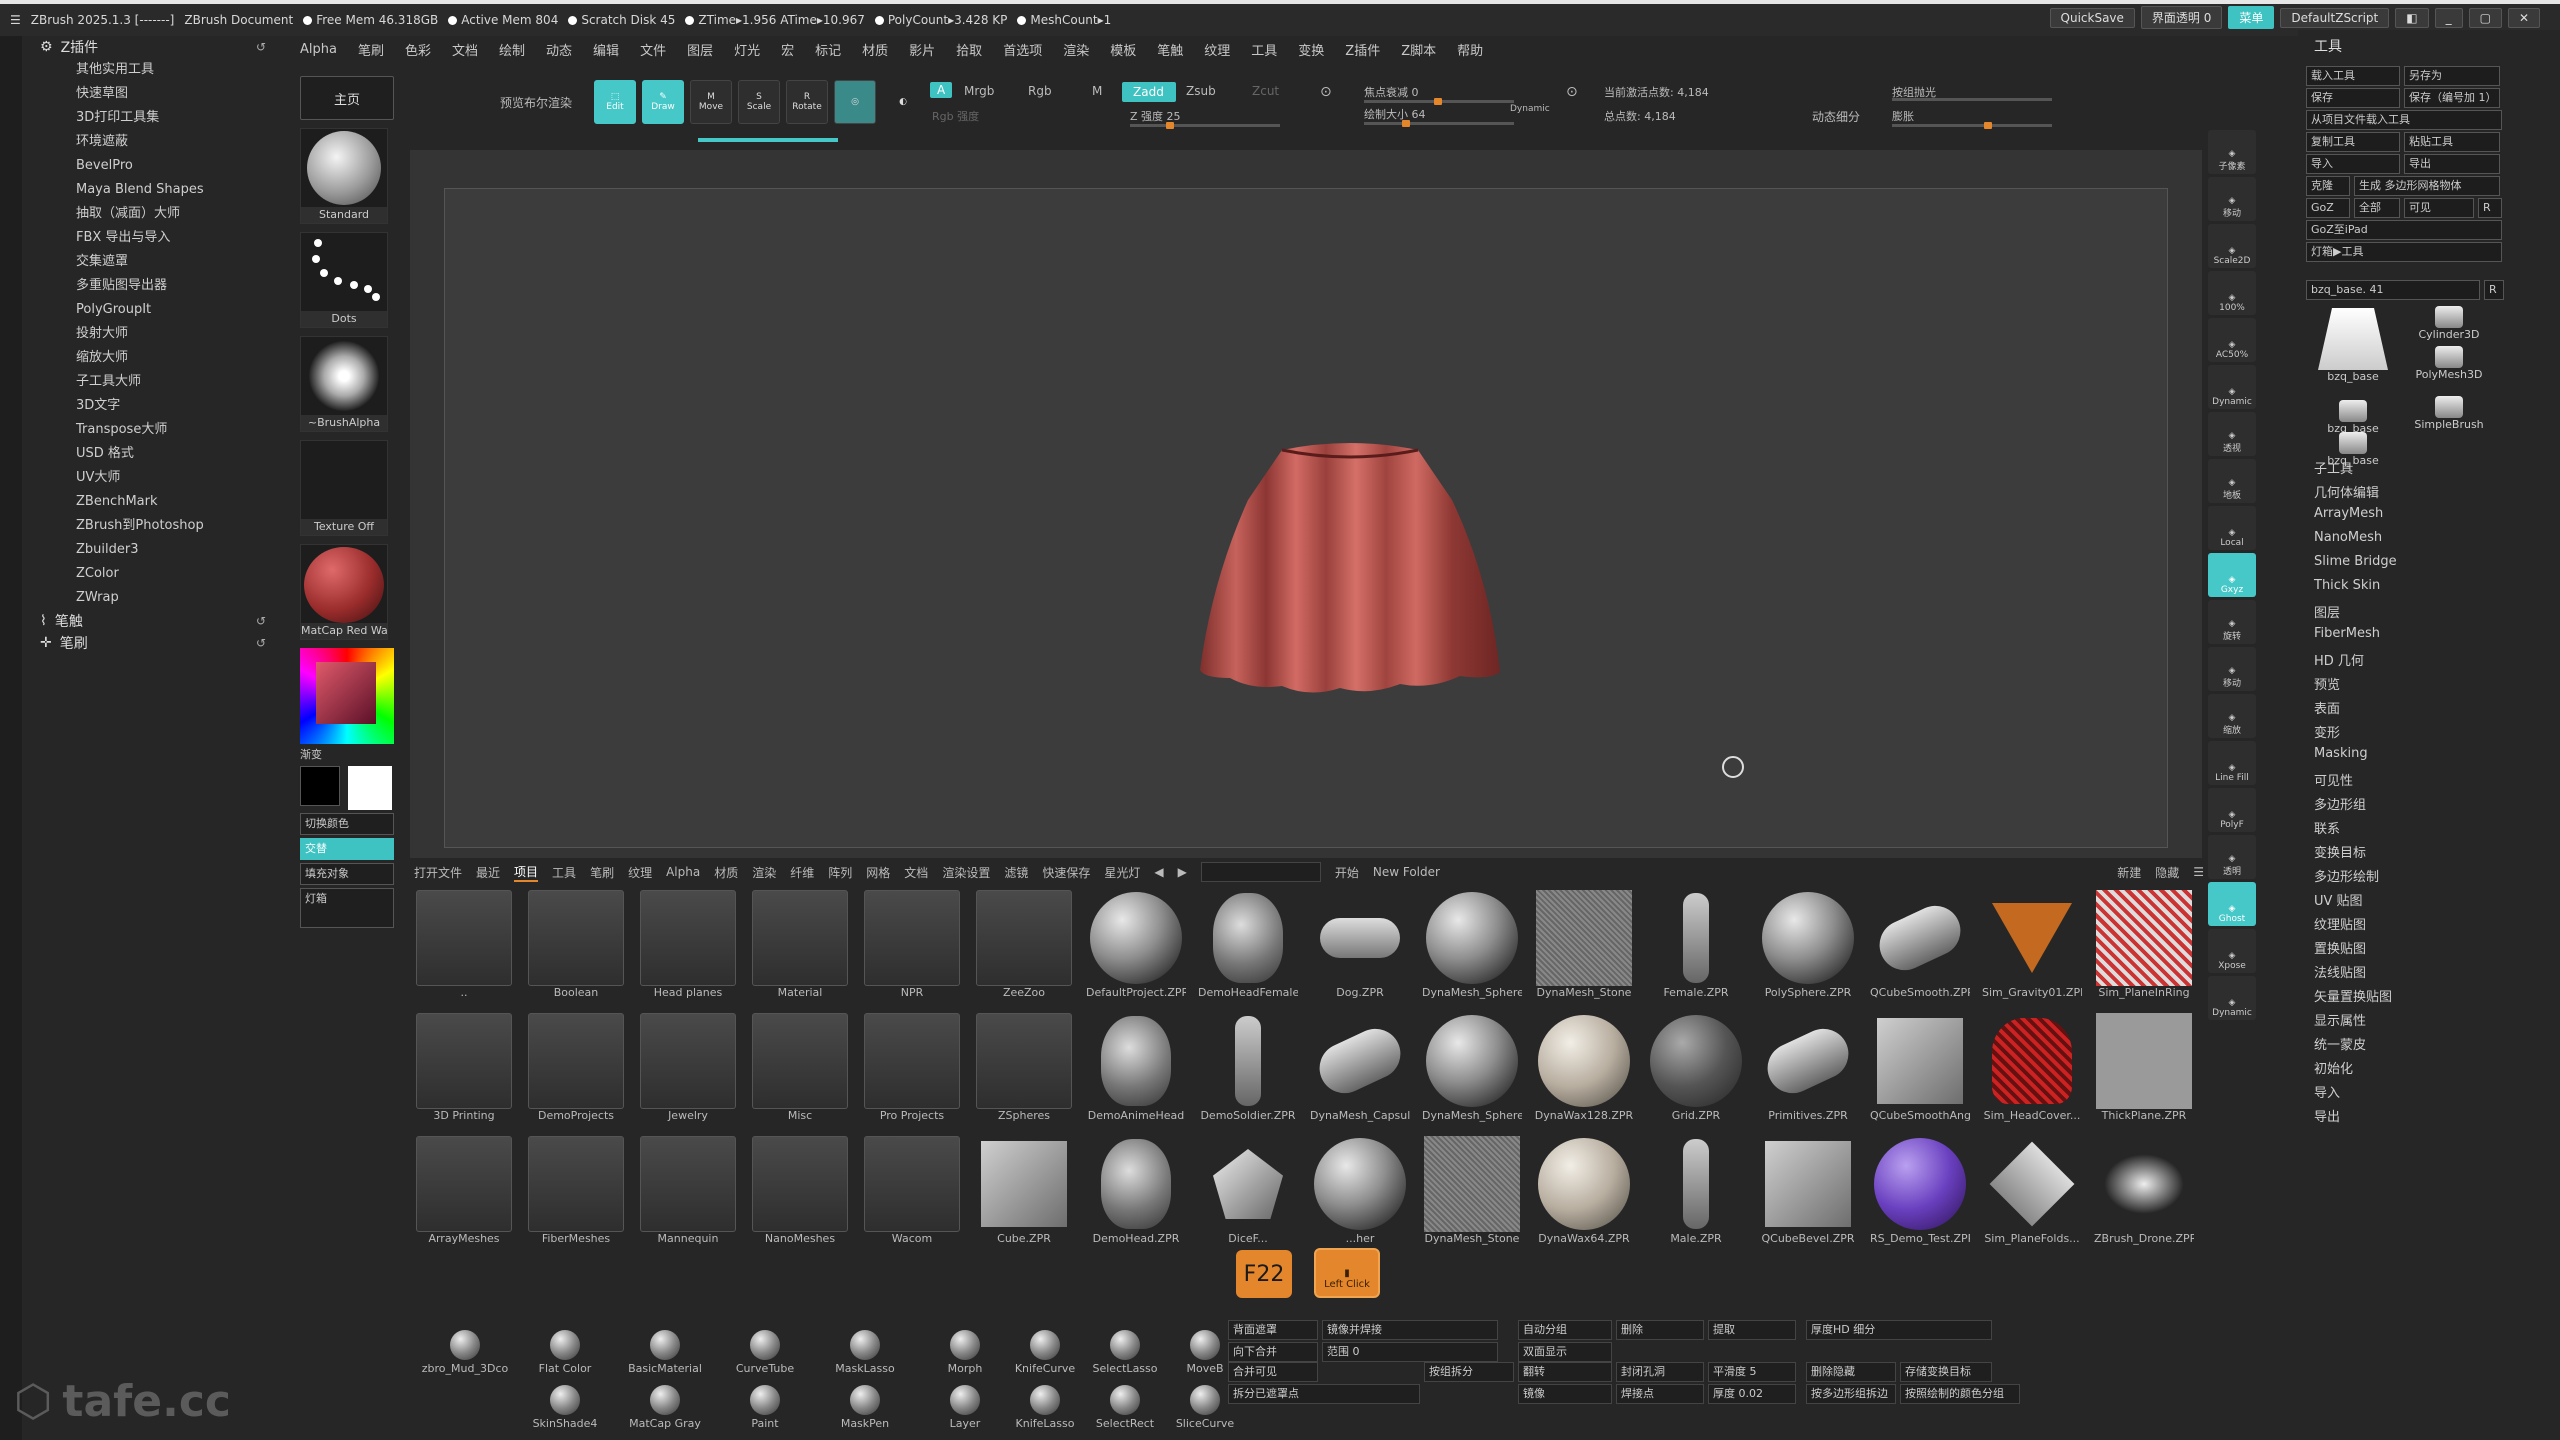 The height and width of the screenshot is (1440, 2560). I want to click on brush-shelf-item: SelectLasso, so click(1125, 1352).